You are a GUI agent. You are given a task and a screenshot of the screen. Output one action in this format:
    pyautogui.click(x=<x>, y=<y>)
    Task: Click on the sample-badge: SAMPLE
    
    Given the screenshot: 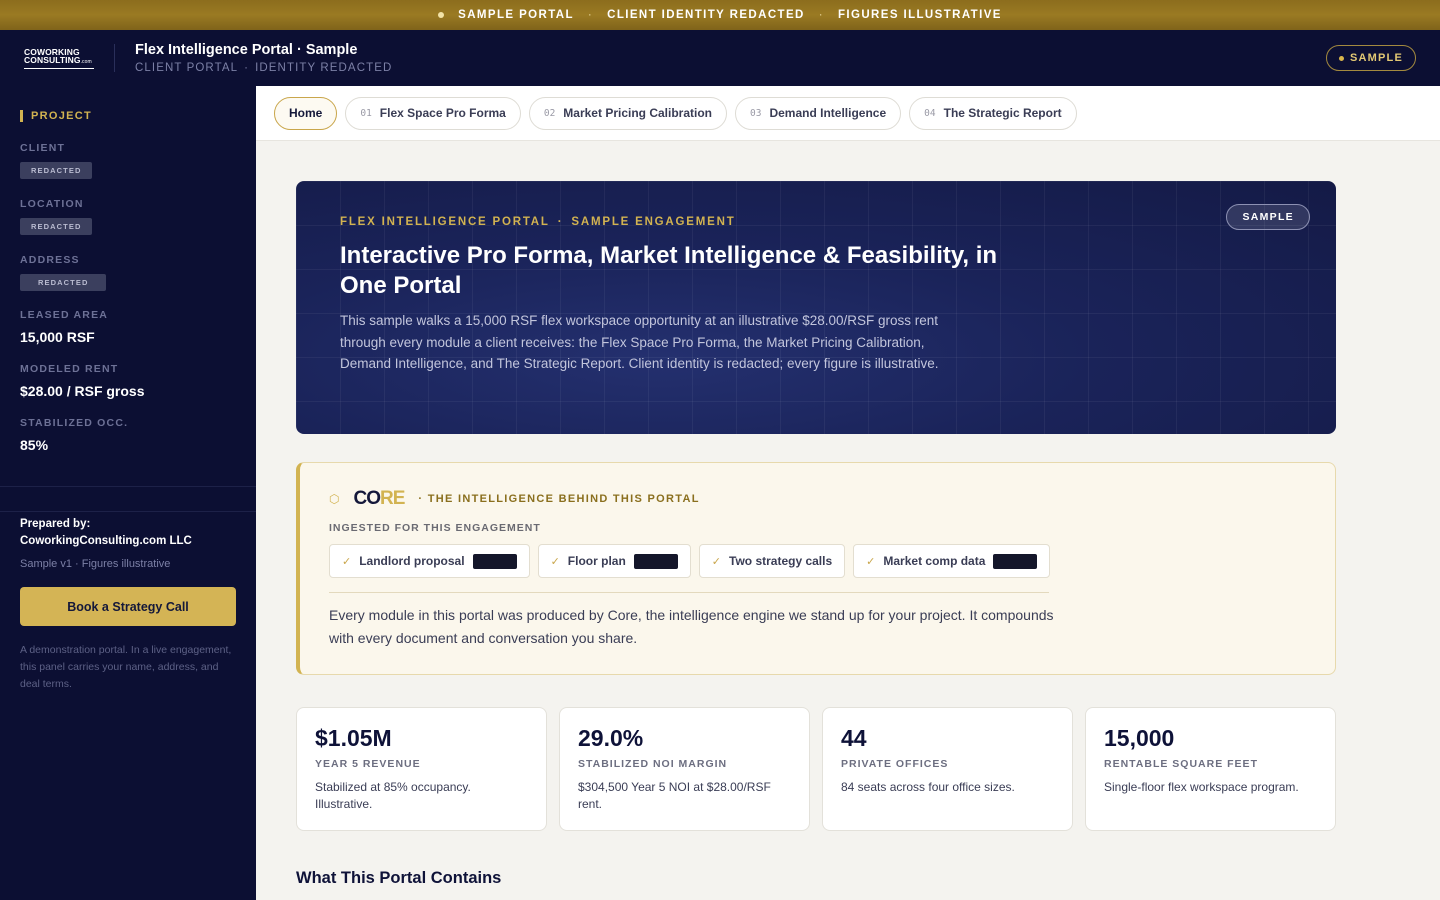 What is the action you would take?
    pyautogui.click(x=1370, y=58)
    